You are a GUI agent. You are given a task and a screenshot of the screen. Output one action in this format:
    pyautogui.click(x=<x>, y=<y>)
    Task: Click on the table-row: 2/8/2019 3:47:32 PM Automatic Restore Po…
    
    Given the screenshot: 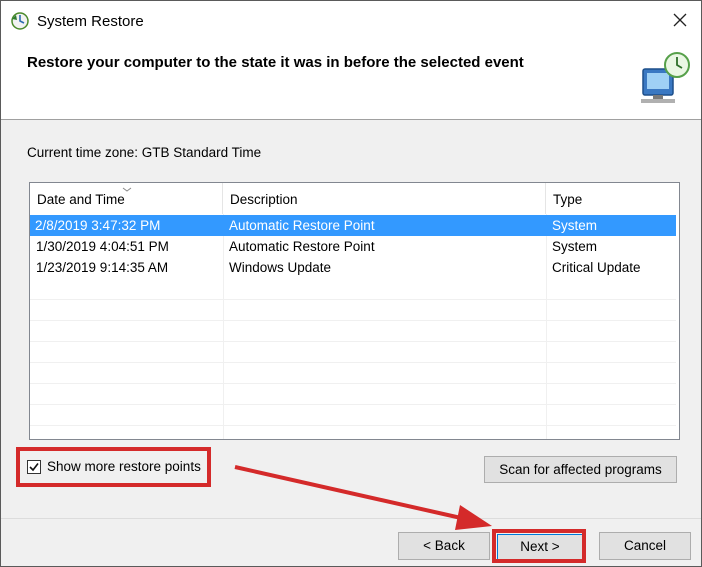 What is the action you would take?
    pyautogui.click(x=353, y=225)
    